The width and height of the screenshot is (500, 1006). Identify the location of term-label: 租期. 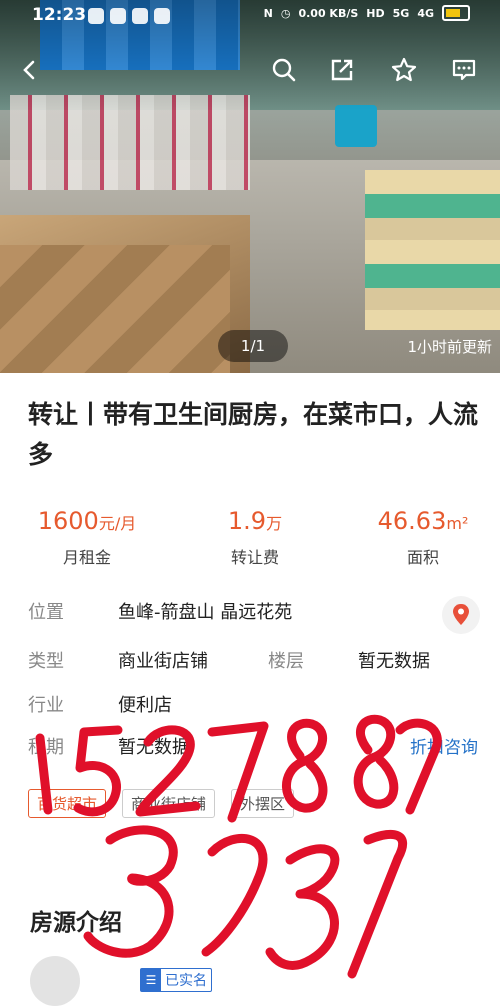
(46, 747).